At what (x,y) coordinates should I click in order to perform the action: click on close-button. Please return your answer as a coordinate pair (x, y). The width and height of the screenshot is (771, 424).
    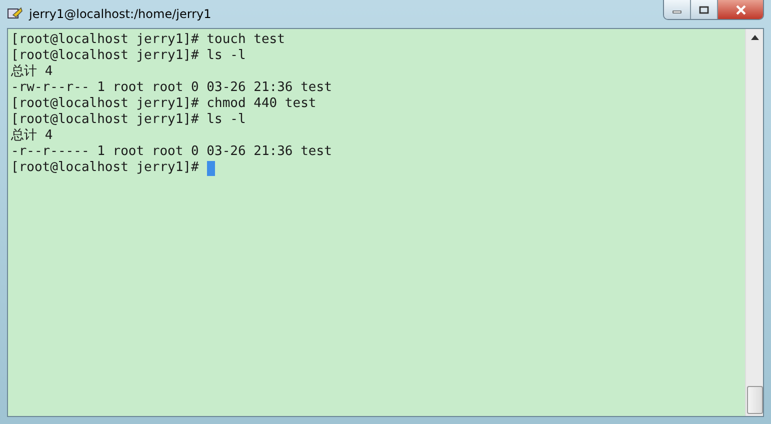
    Looking at the image, I should click on (740, 9).